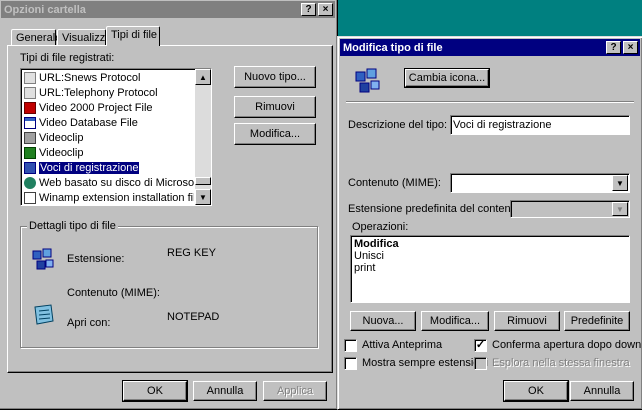 The width and height of the screenshot is (642, 410). Describe the element at coordinates (203, 137) in the screenshot. I see `list-scrollbar: ▲ ▼` at that location.